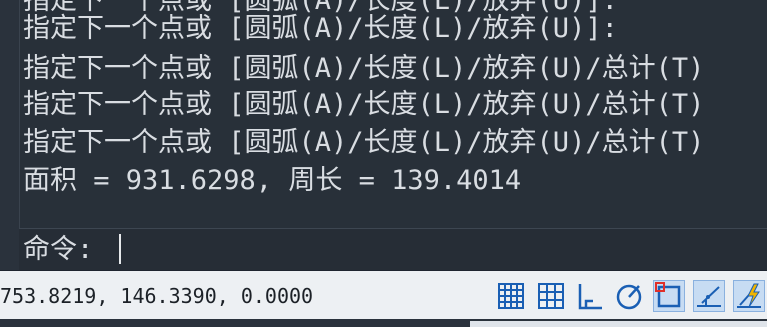 The height and width of the screenshot is (327, 767). I want to click on ortho-mode-button, so click(591, 296).